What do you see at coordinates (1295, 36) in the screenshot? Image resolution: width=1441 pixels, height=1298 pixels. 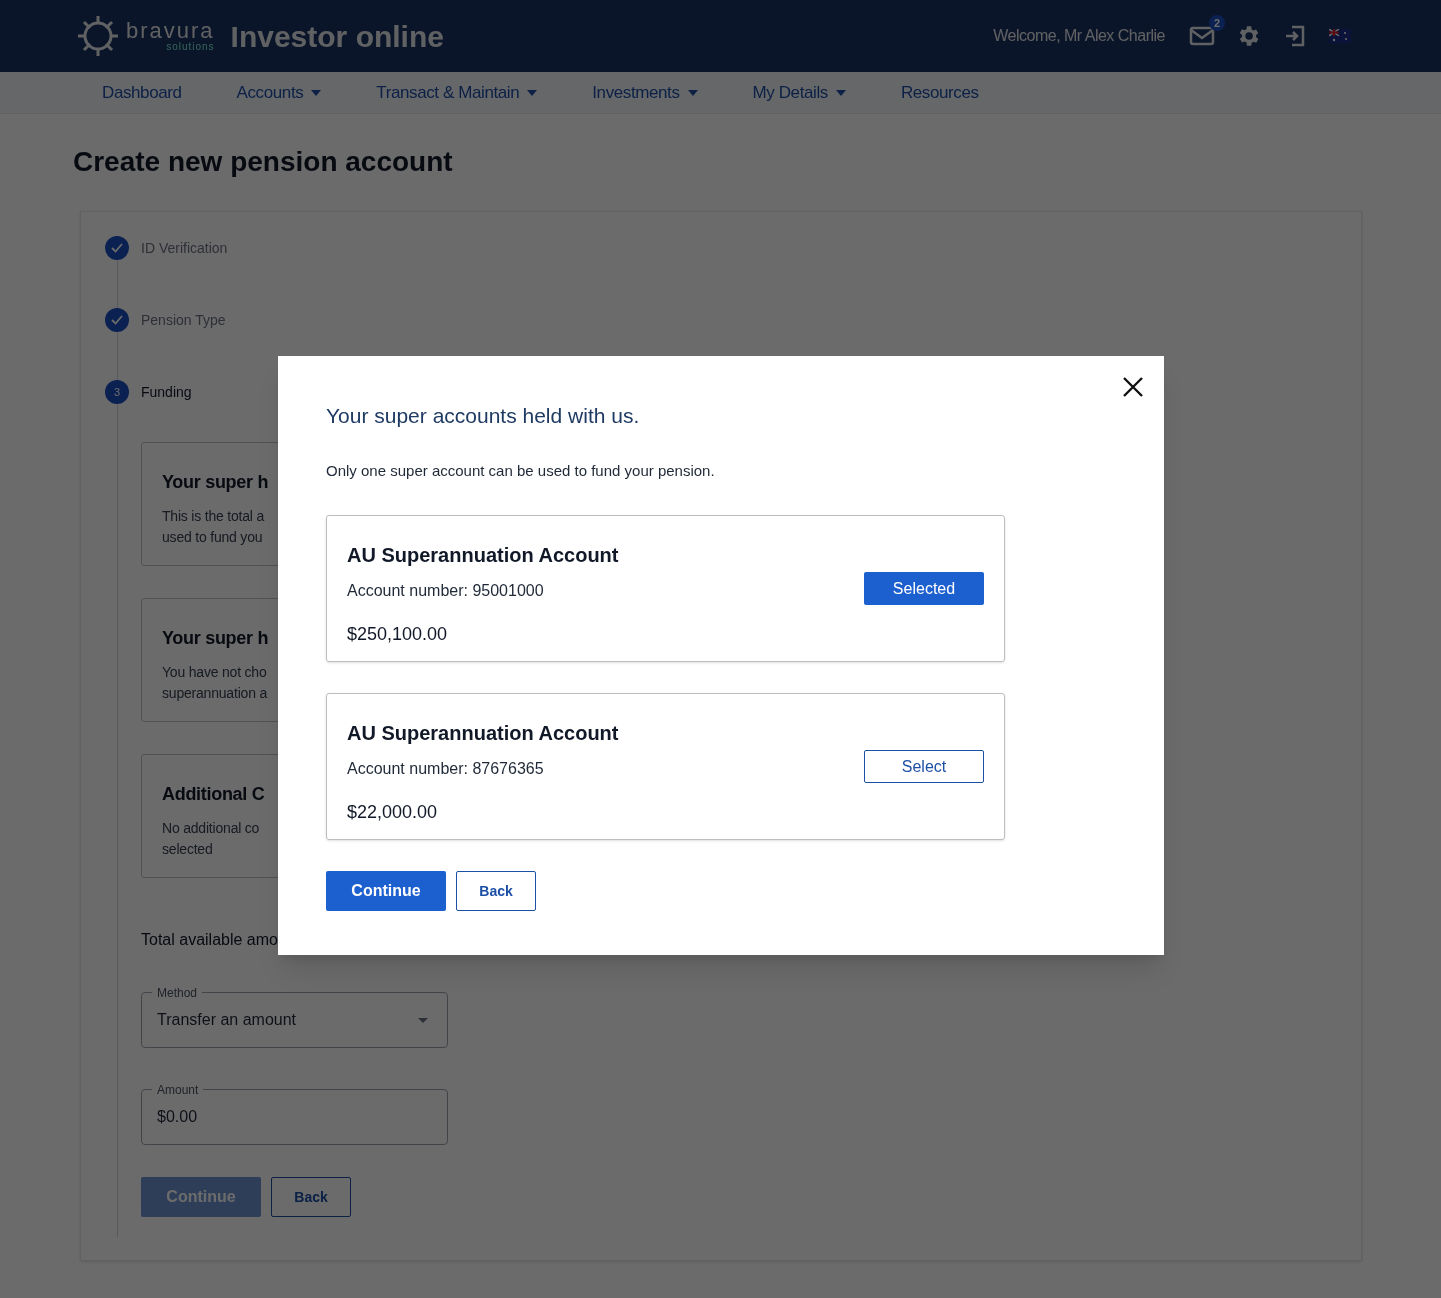 I see `logout-icon` at bounding box center [1295, 36].